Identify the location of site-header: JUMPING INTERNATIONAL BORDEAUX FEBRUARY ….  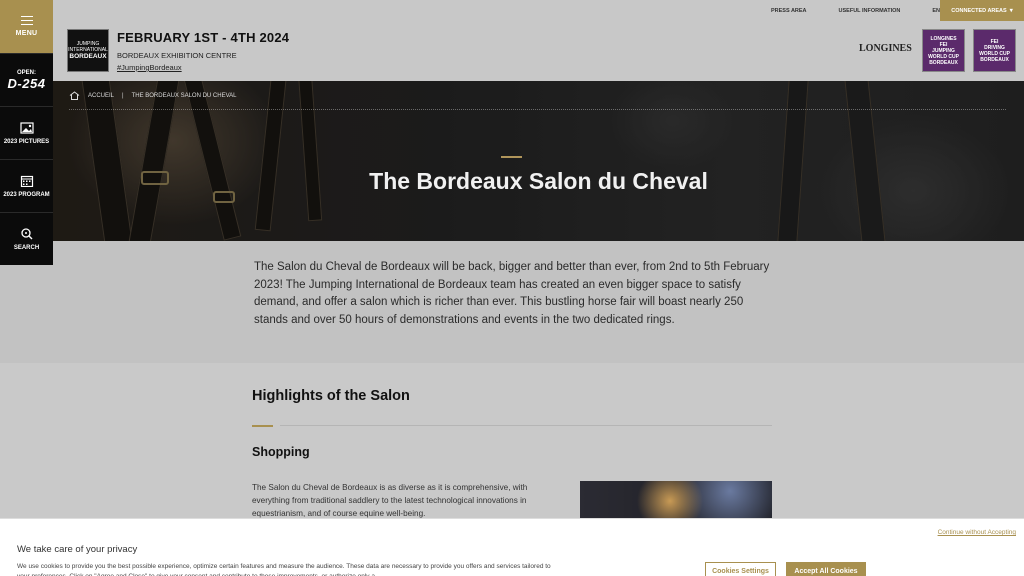
(538, 40).